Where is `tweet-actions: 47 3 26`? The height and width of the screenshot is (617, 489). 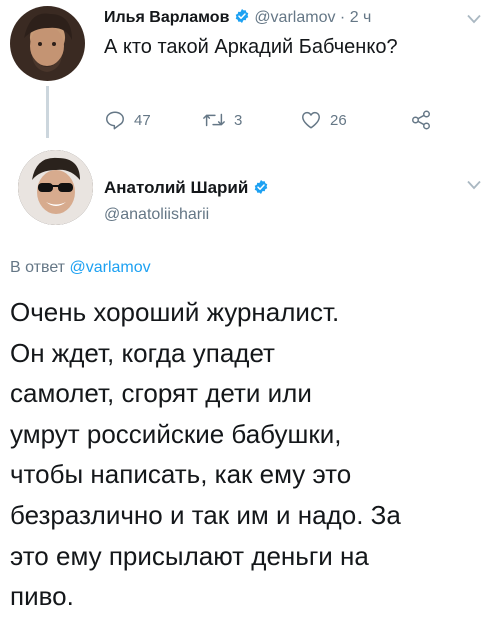 tweet-actions: 47 3 26 is located at coordinates (274, 120).